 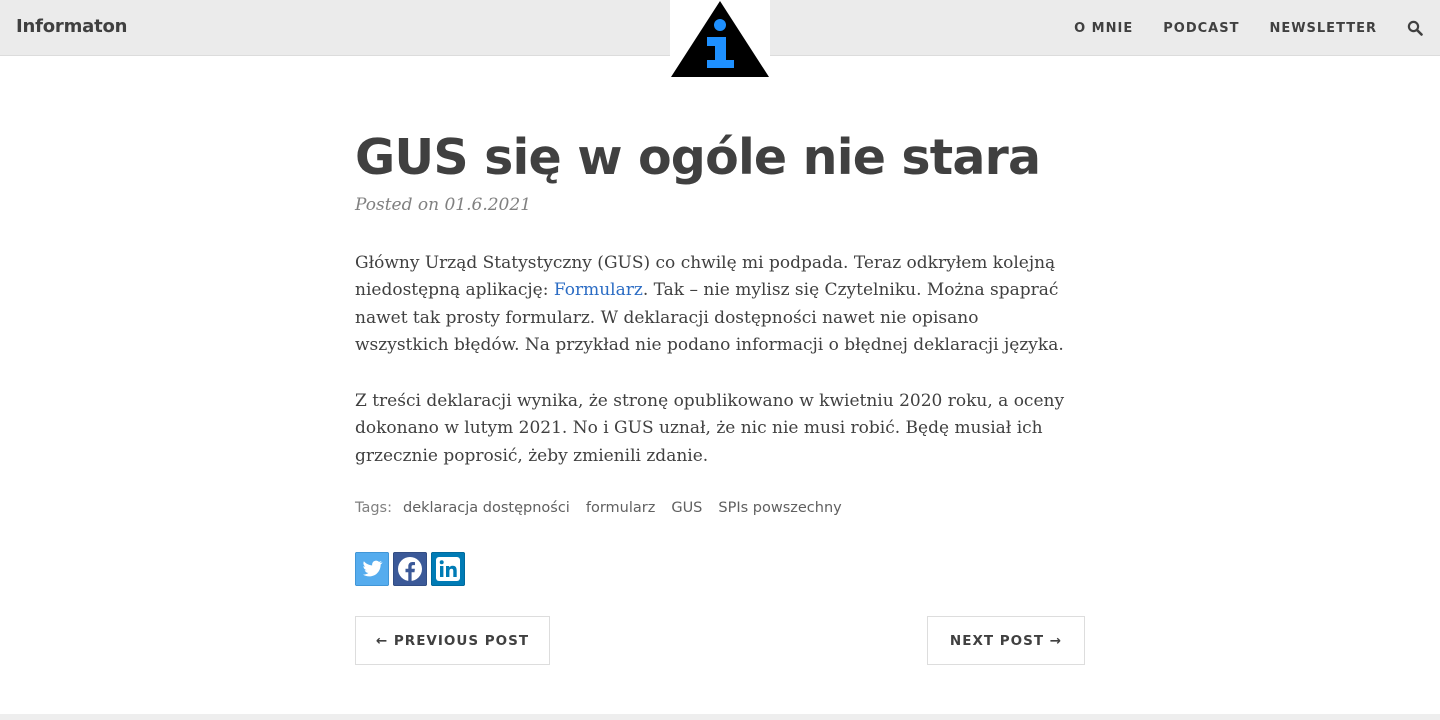 What do you see at coordinates (443, 205) in the screenshot?
I see `post-meta: Posted on 01.6.2021` at bounding box center [443, 205].